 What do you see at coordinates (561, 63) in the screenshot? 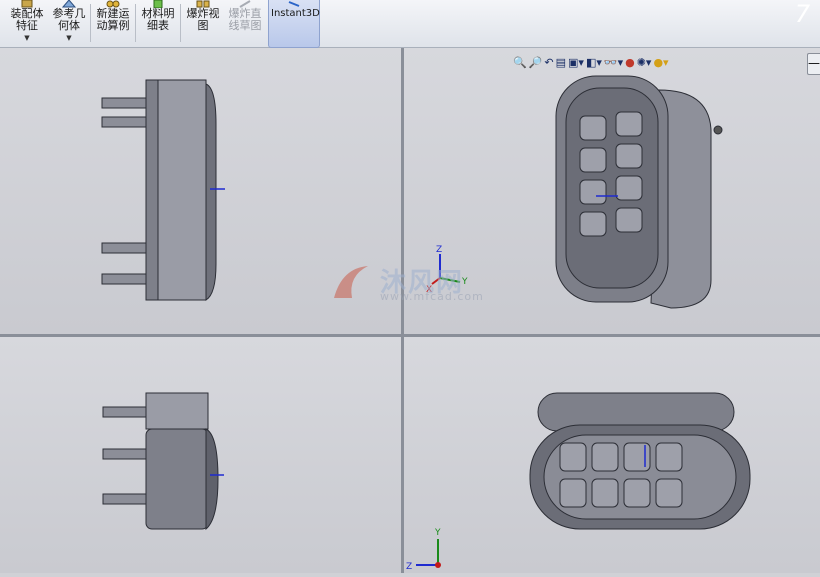
I see `section-view-icon: ▤` at bounding box center [561, 63].